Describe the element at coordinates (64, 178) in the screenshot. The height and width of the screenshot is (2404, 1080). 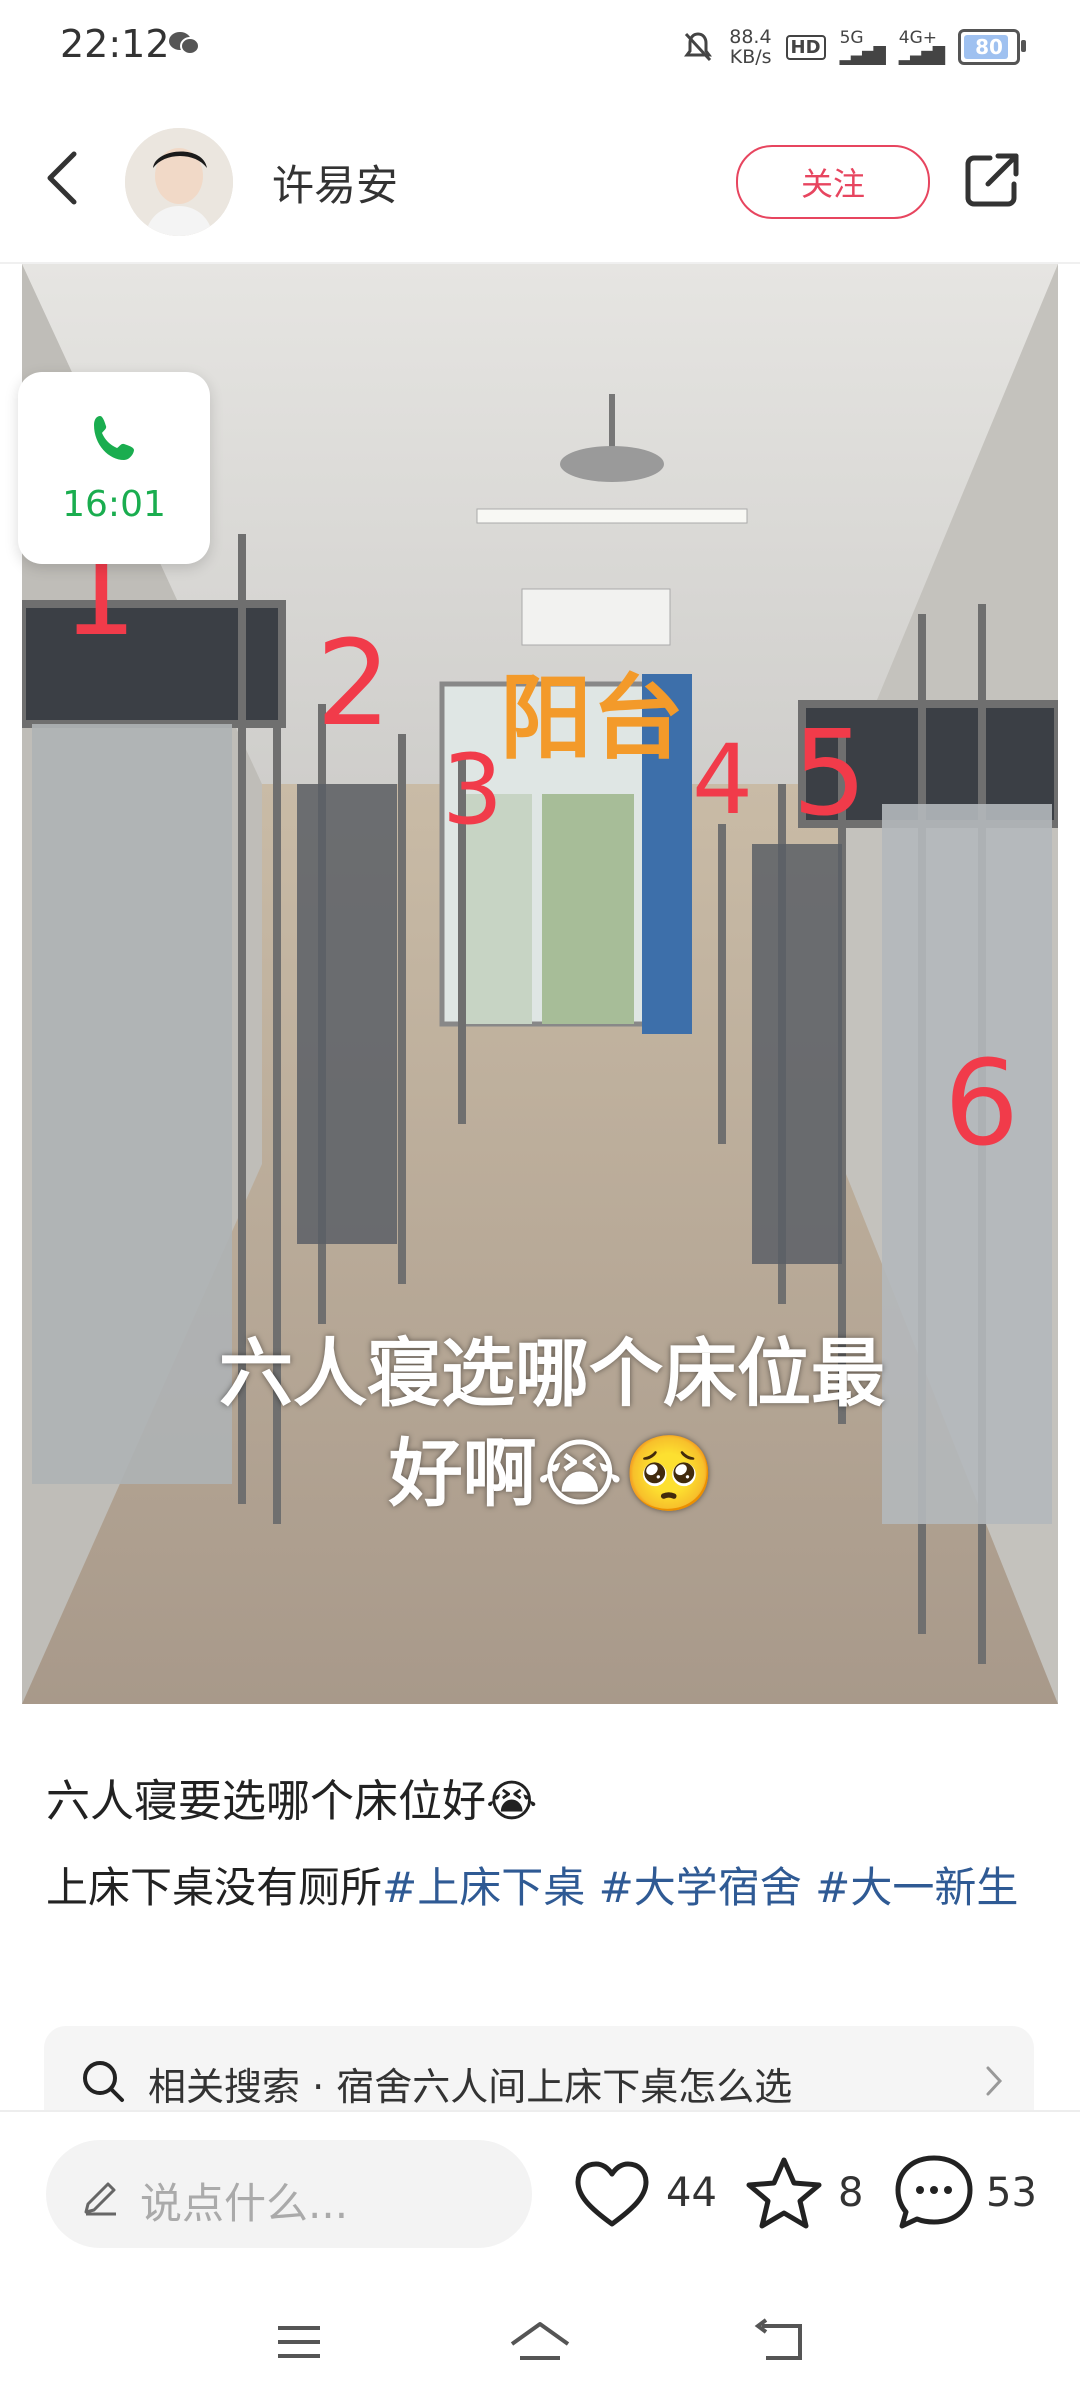
I see `back-icon` at that location.